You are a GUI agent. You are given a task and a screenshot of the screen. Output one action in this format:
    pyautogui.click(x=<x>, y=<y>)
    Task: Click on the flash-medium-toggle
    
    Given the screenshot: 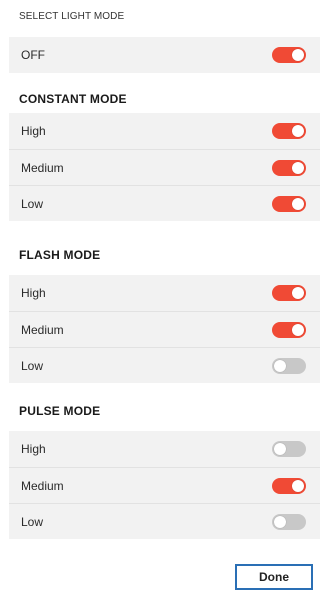 What is the action you would take?
    pyautogui.click(x=289, y=329)
    